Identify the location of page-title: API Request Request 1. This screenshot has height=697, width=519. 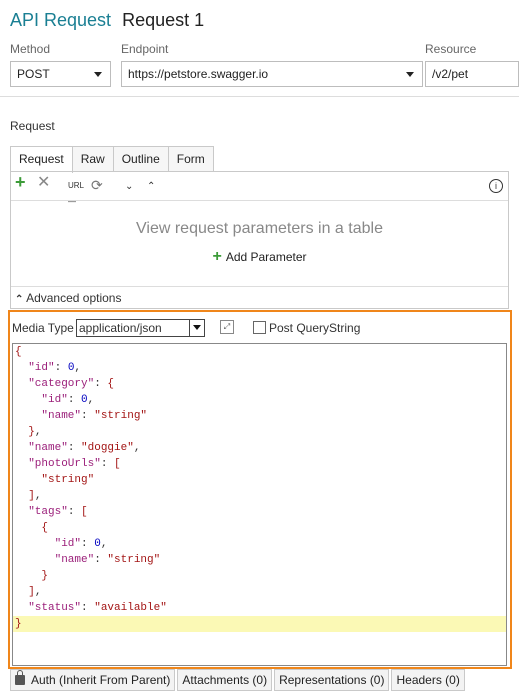
(107, 20).